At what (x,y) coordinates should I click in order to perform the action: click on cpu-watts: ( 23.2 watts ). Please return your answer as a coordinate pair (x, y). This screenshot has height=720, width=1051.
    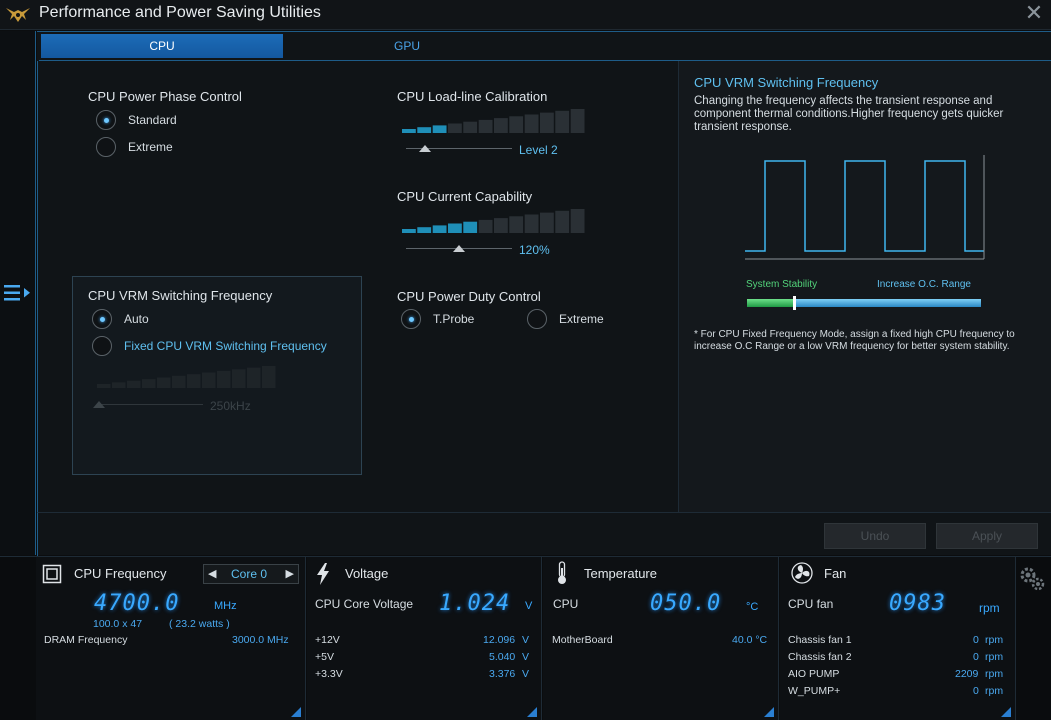
    Looking at the image, I should click on (199, 624).